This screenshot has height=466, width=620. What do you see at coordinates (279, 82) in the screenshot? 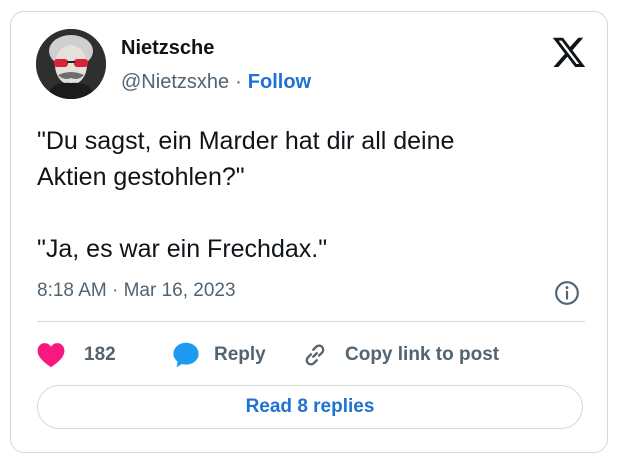
I see `follow-button: Follow` at bounding box center [279, 82].